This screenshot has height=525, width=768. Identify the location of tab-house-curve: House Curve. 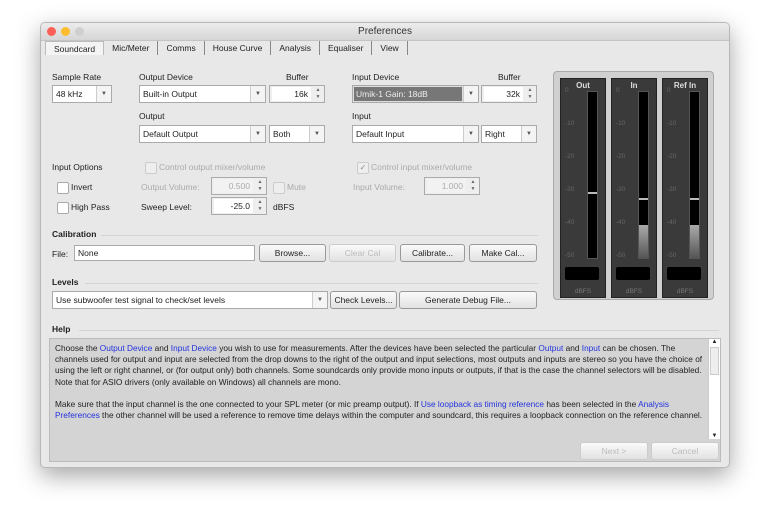
(238, 48).